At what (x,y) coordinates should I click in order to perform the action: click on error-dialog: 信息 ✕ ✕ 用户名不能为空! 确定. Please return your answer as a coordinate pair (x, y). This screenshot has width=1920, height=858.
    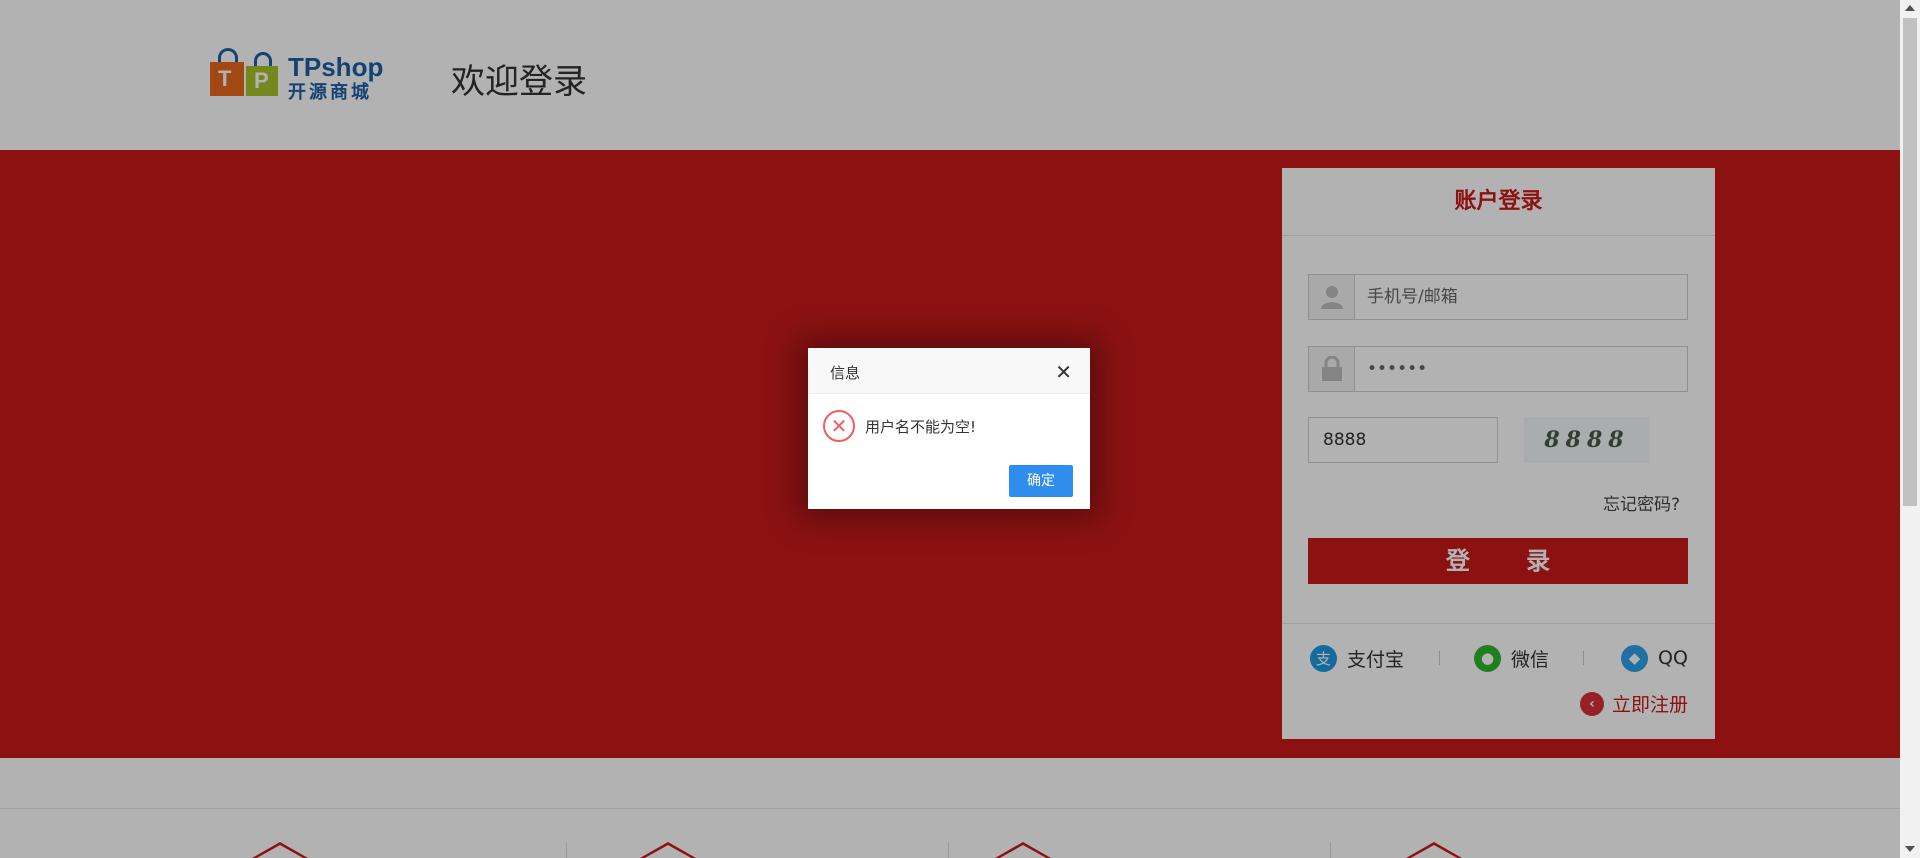
    Looking at the image, I should click on (949, 428).